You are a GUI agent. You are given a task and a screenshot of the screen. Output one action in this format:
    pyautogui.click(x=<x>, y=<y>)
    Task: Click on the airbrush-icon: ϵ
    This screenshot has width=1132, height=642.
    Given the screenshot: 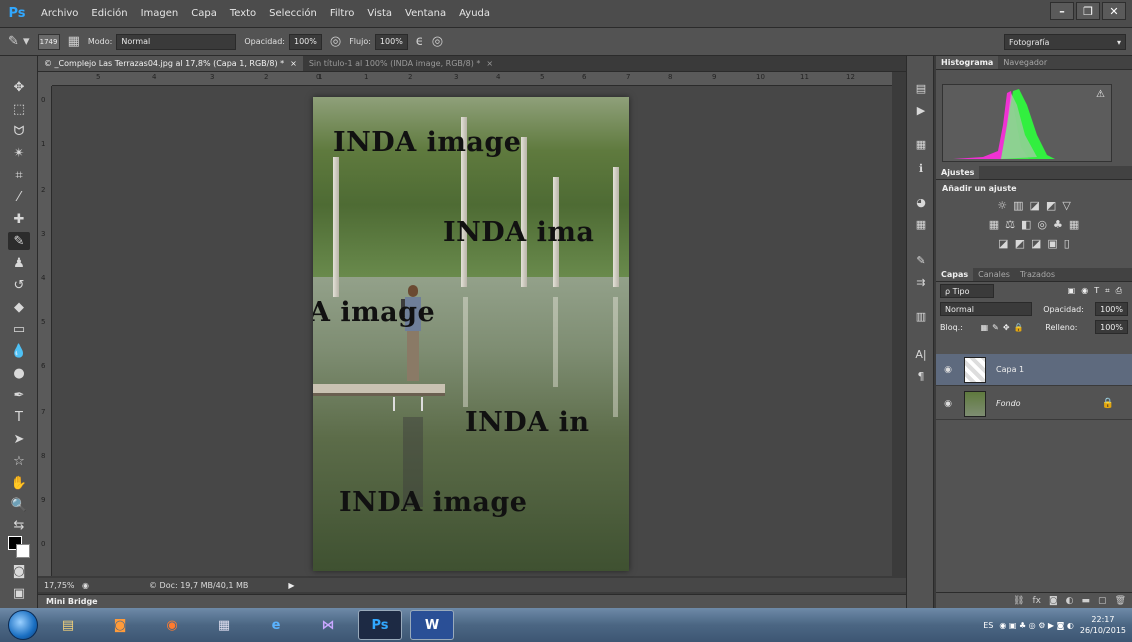 What is the action you would take?
    pyautogui.click(x=420, y=41)
    